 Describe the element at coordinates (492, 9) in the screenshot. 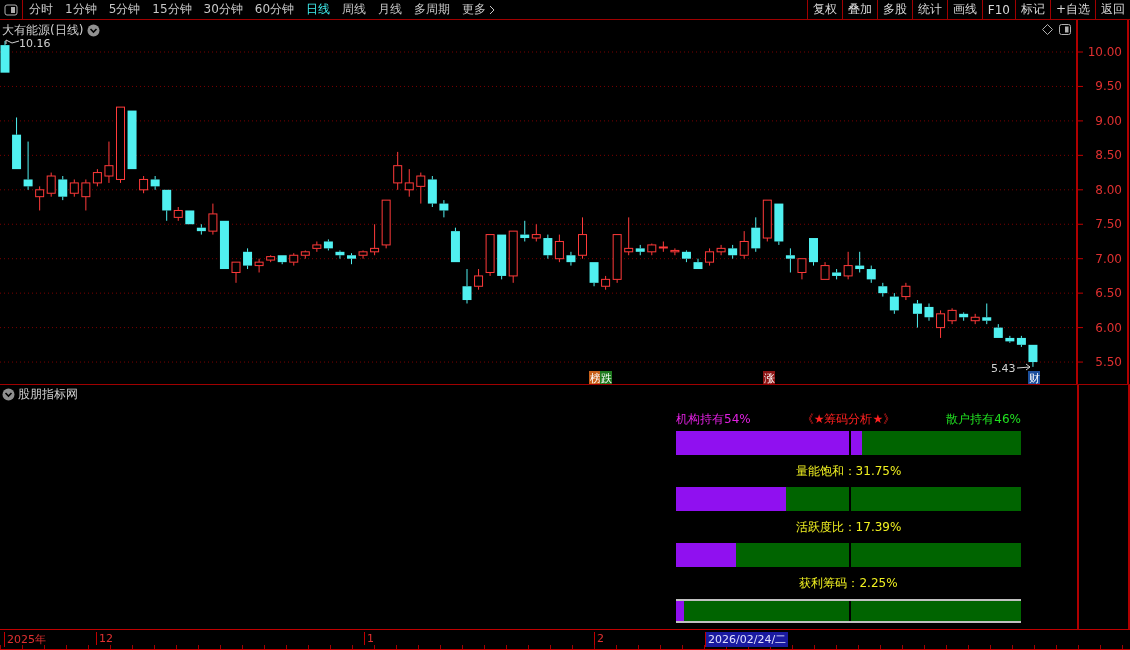

I see `chevron-right-icon` at that location.